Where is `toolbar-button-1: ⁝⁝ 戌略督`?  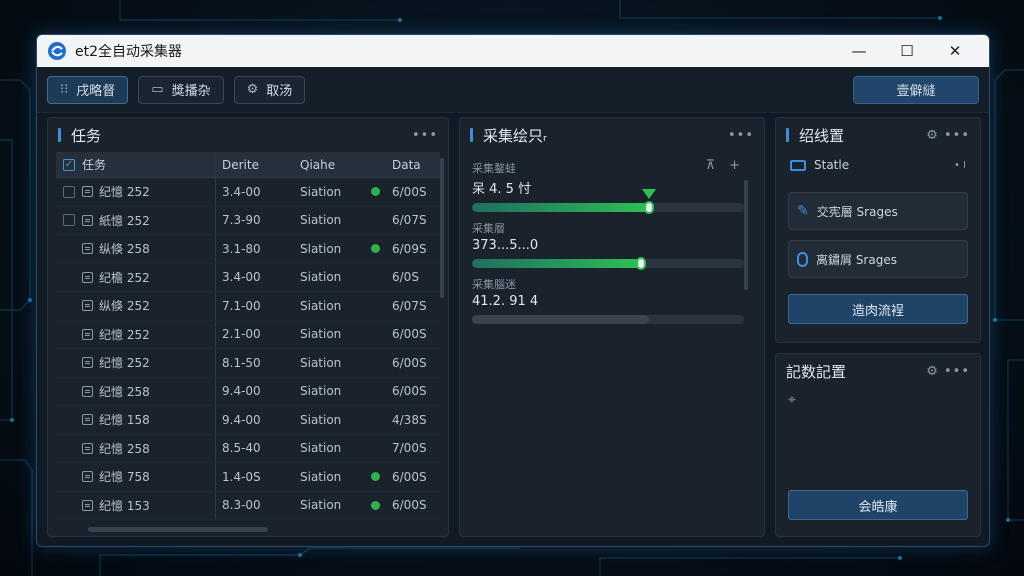 toolbar-button-1: ⁝⁝ 戌略督 is located at coordinates (88, 89).